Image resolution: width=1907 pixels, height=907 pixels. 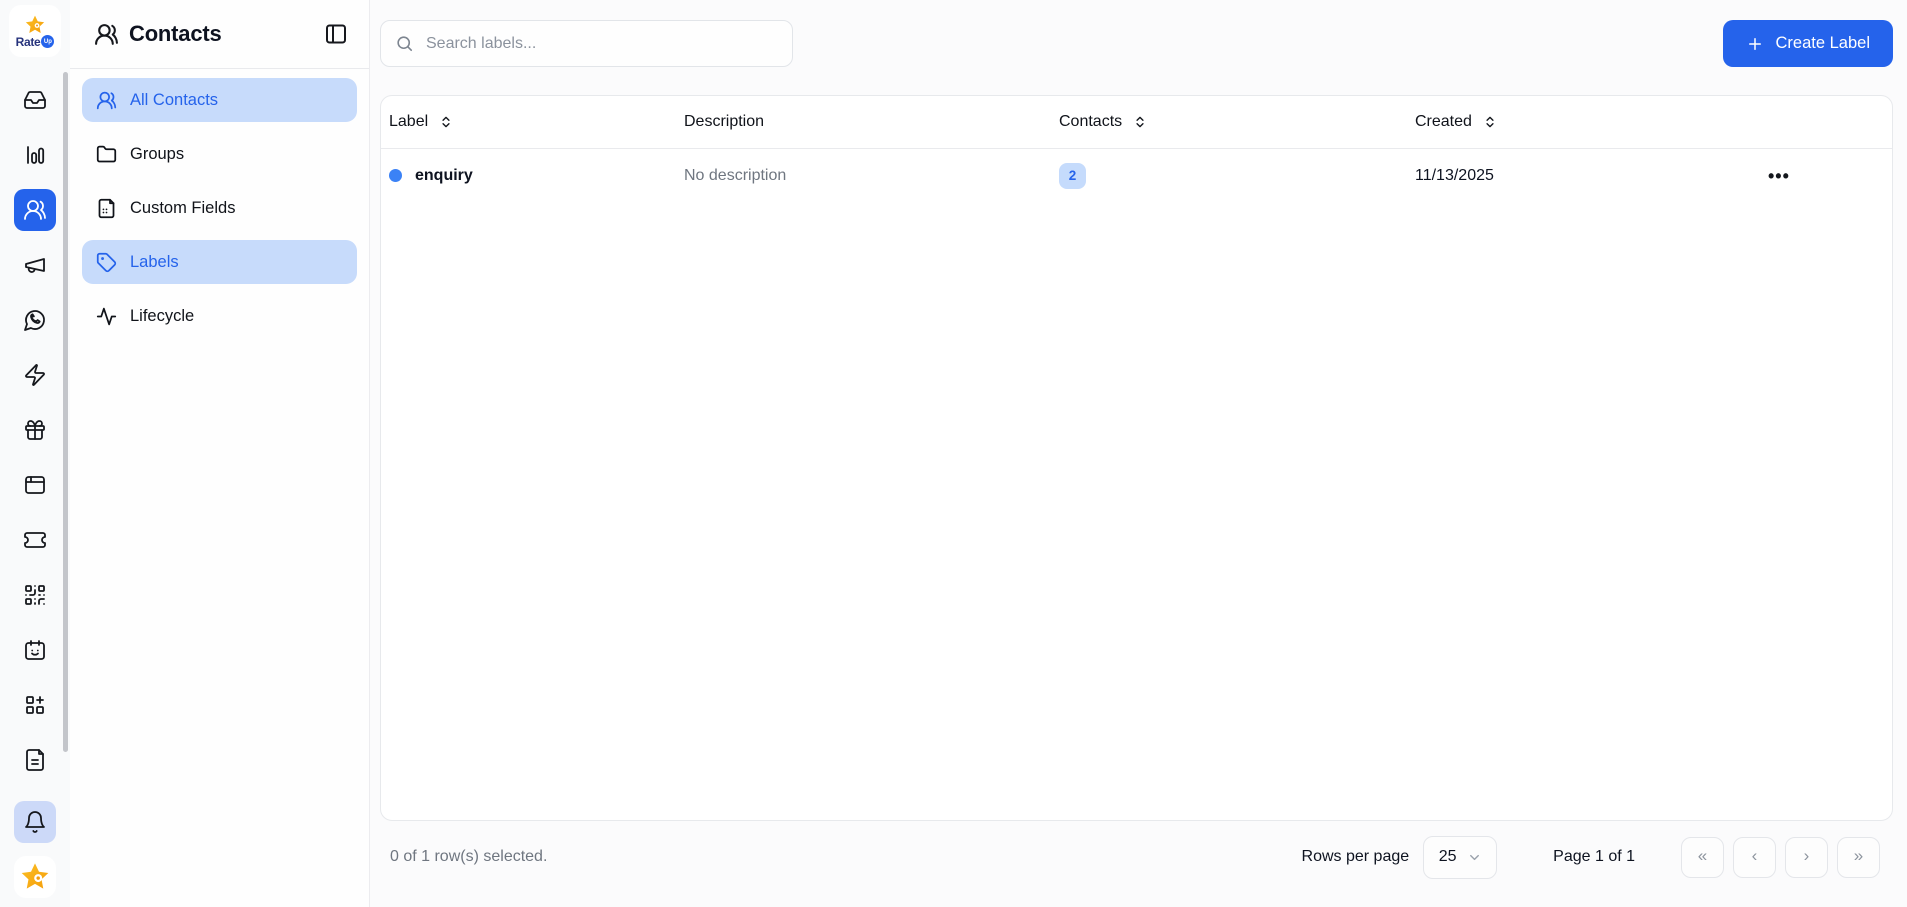 What do you see at coordinates (446, 122) in the screenshot?
I see `sort-label-icon` at bounding box center [446, 122].